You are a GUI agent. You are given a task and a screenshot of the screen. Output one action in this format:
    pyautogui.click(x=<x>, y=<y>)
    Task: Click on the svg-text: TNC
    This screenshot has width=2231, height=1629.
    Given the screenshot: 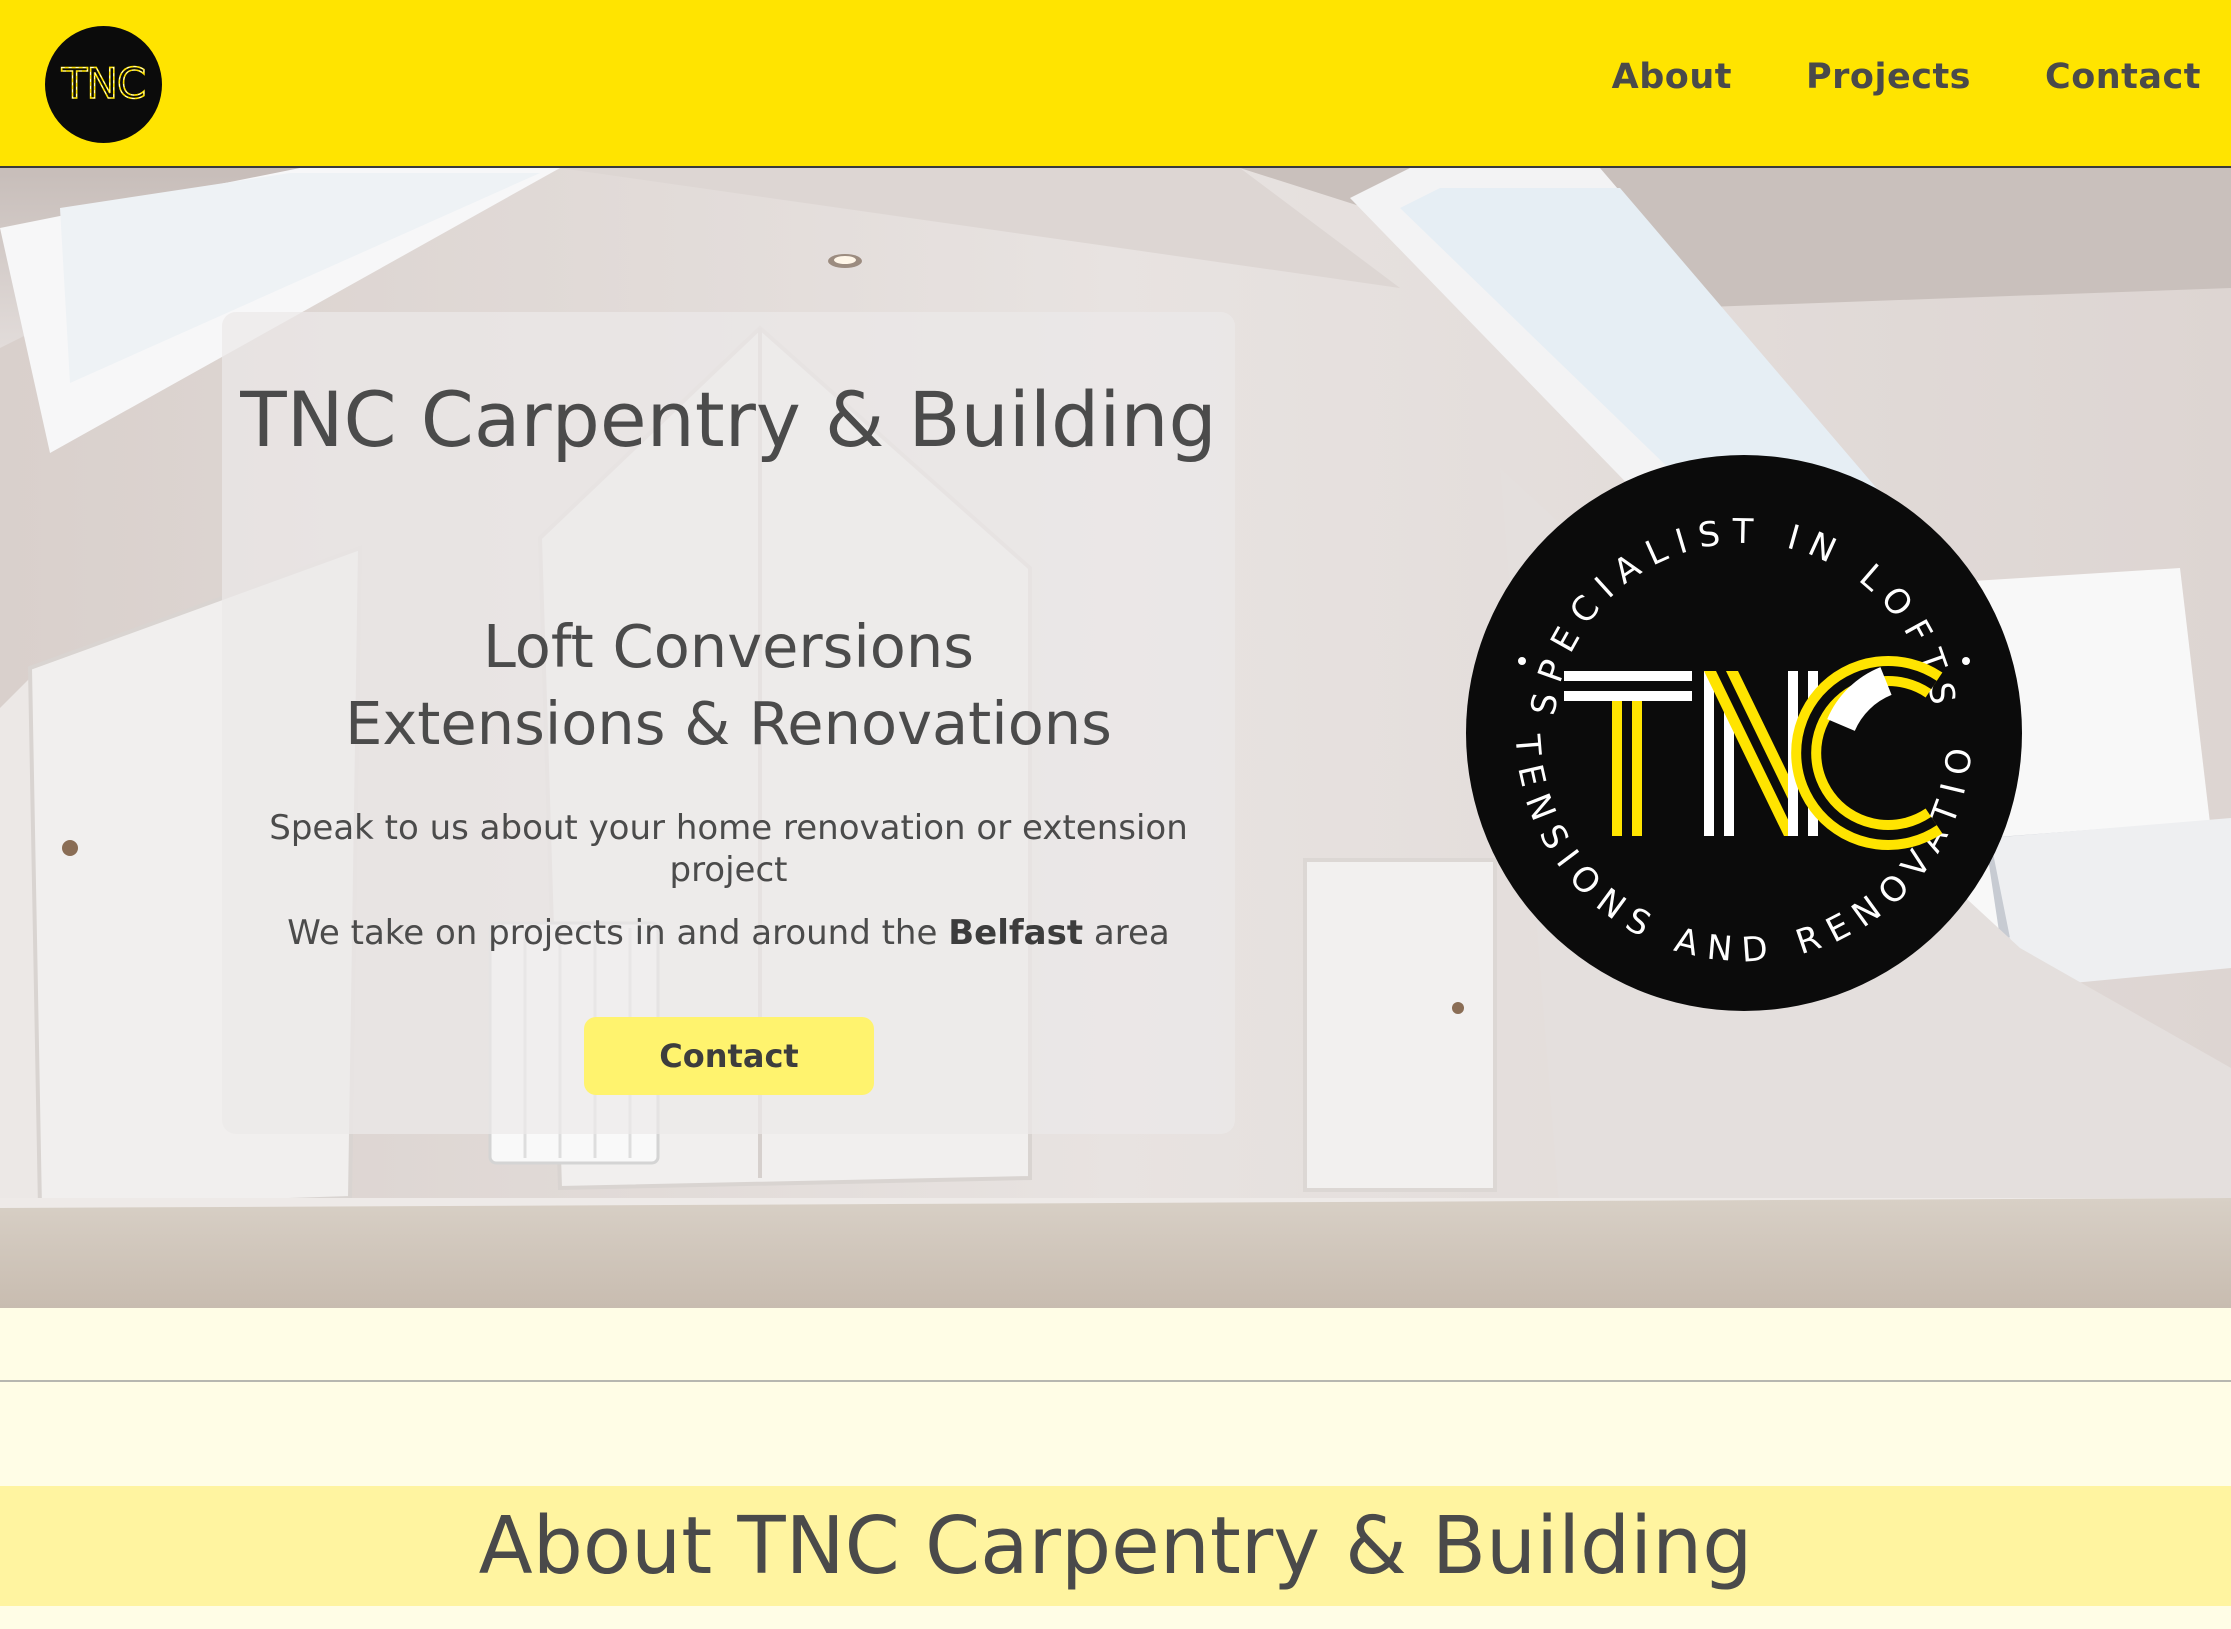 What is the action you would take?
    pyautogui.click(x=103, y=83)
    